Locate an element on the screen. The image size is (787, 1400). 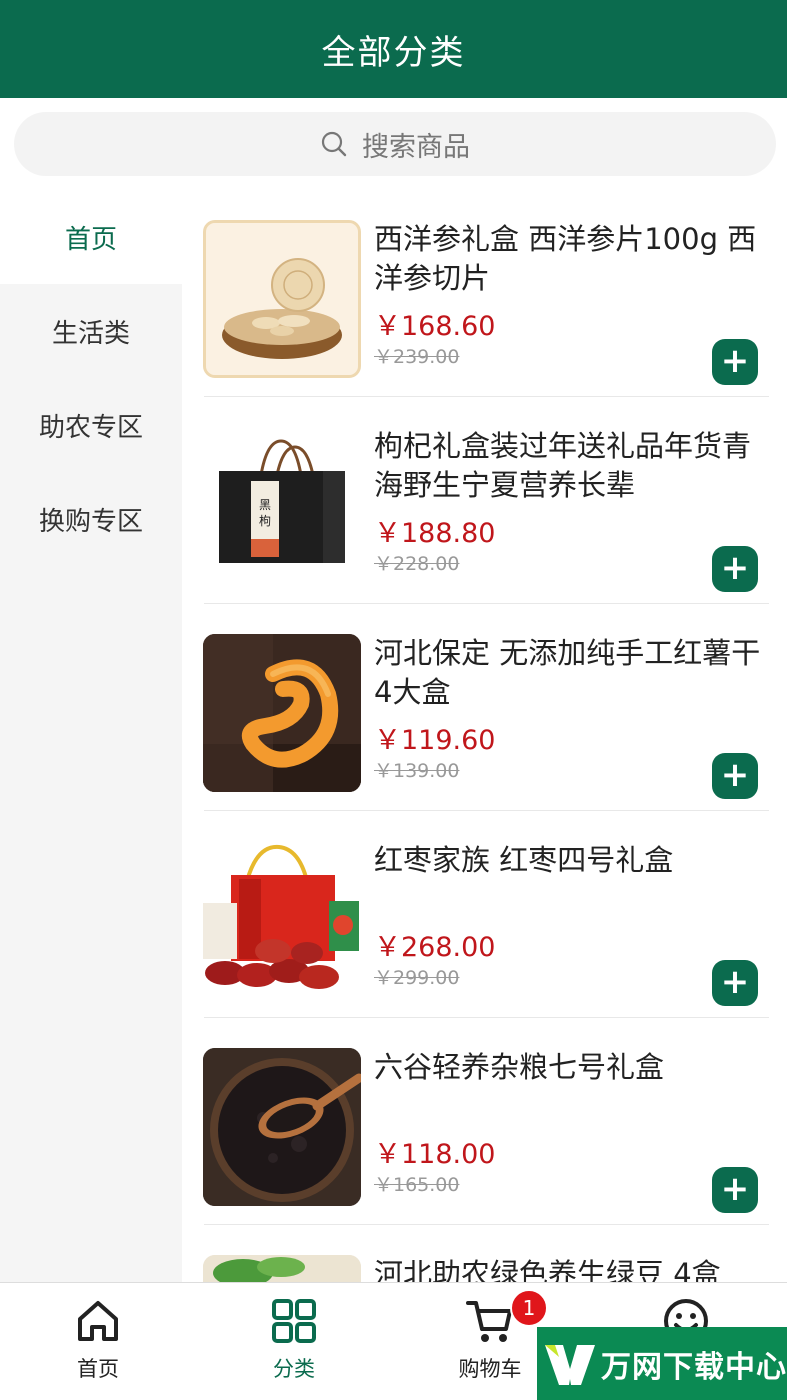
goji-box-illustration: 黑 枸 is located at coordinates (282, 501).